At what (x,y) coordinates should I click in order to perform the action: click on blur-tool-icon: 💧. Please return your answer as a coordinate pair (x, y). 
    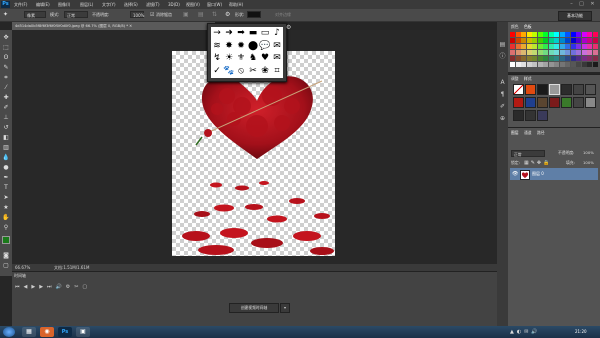
    Looking at the image, I should click on (6, 158).